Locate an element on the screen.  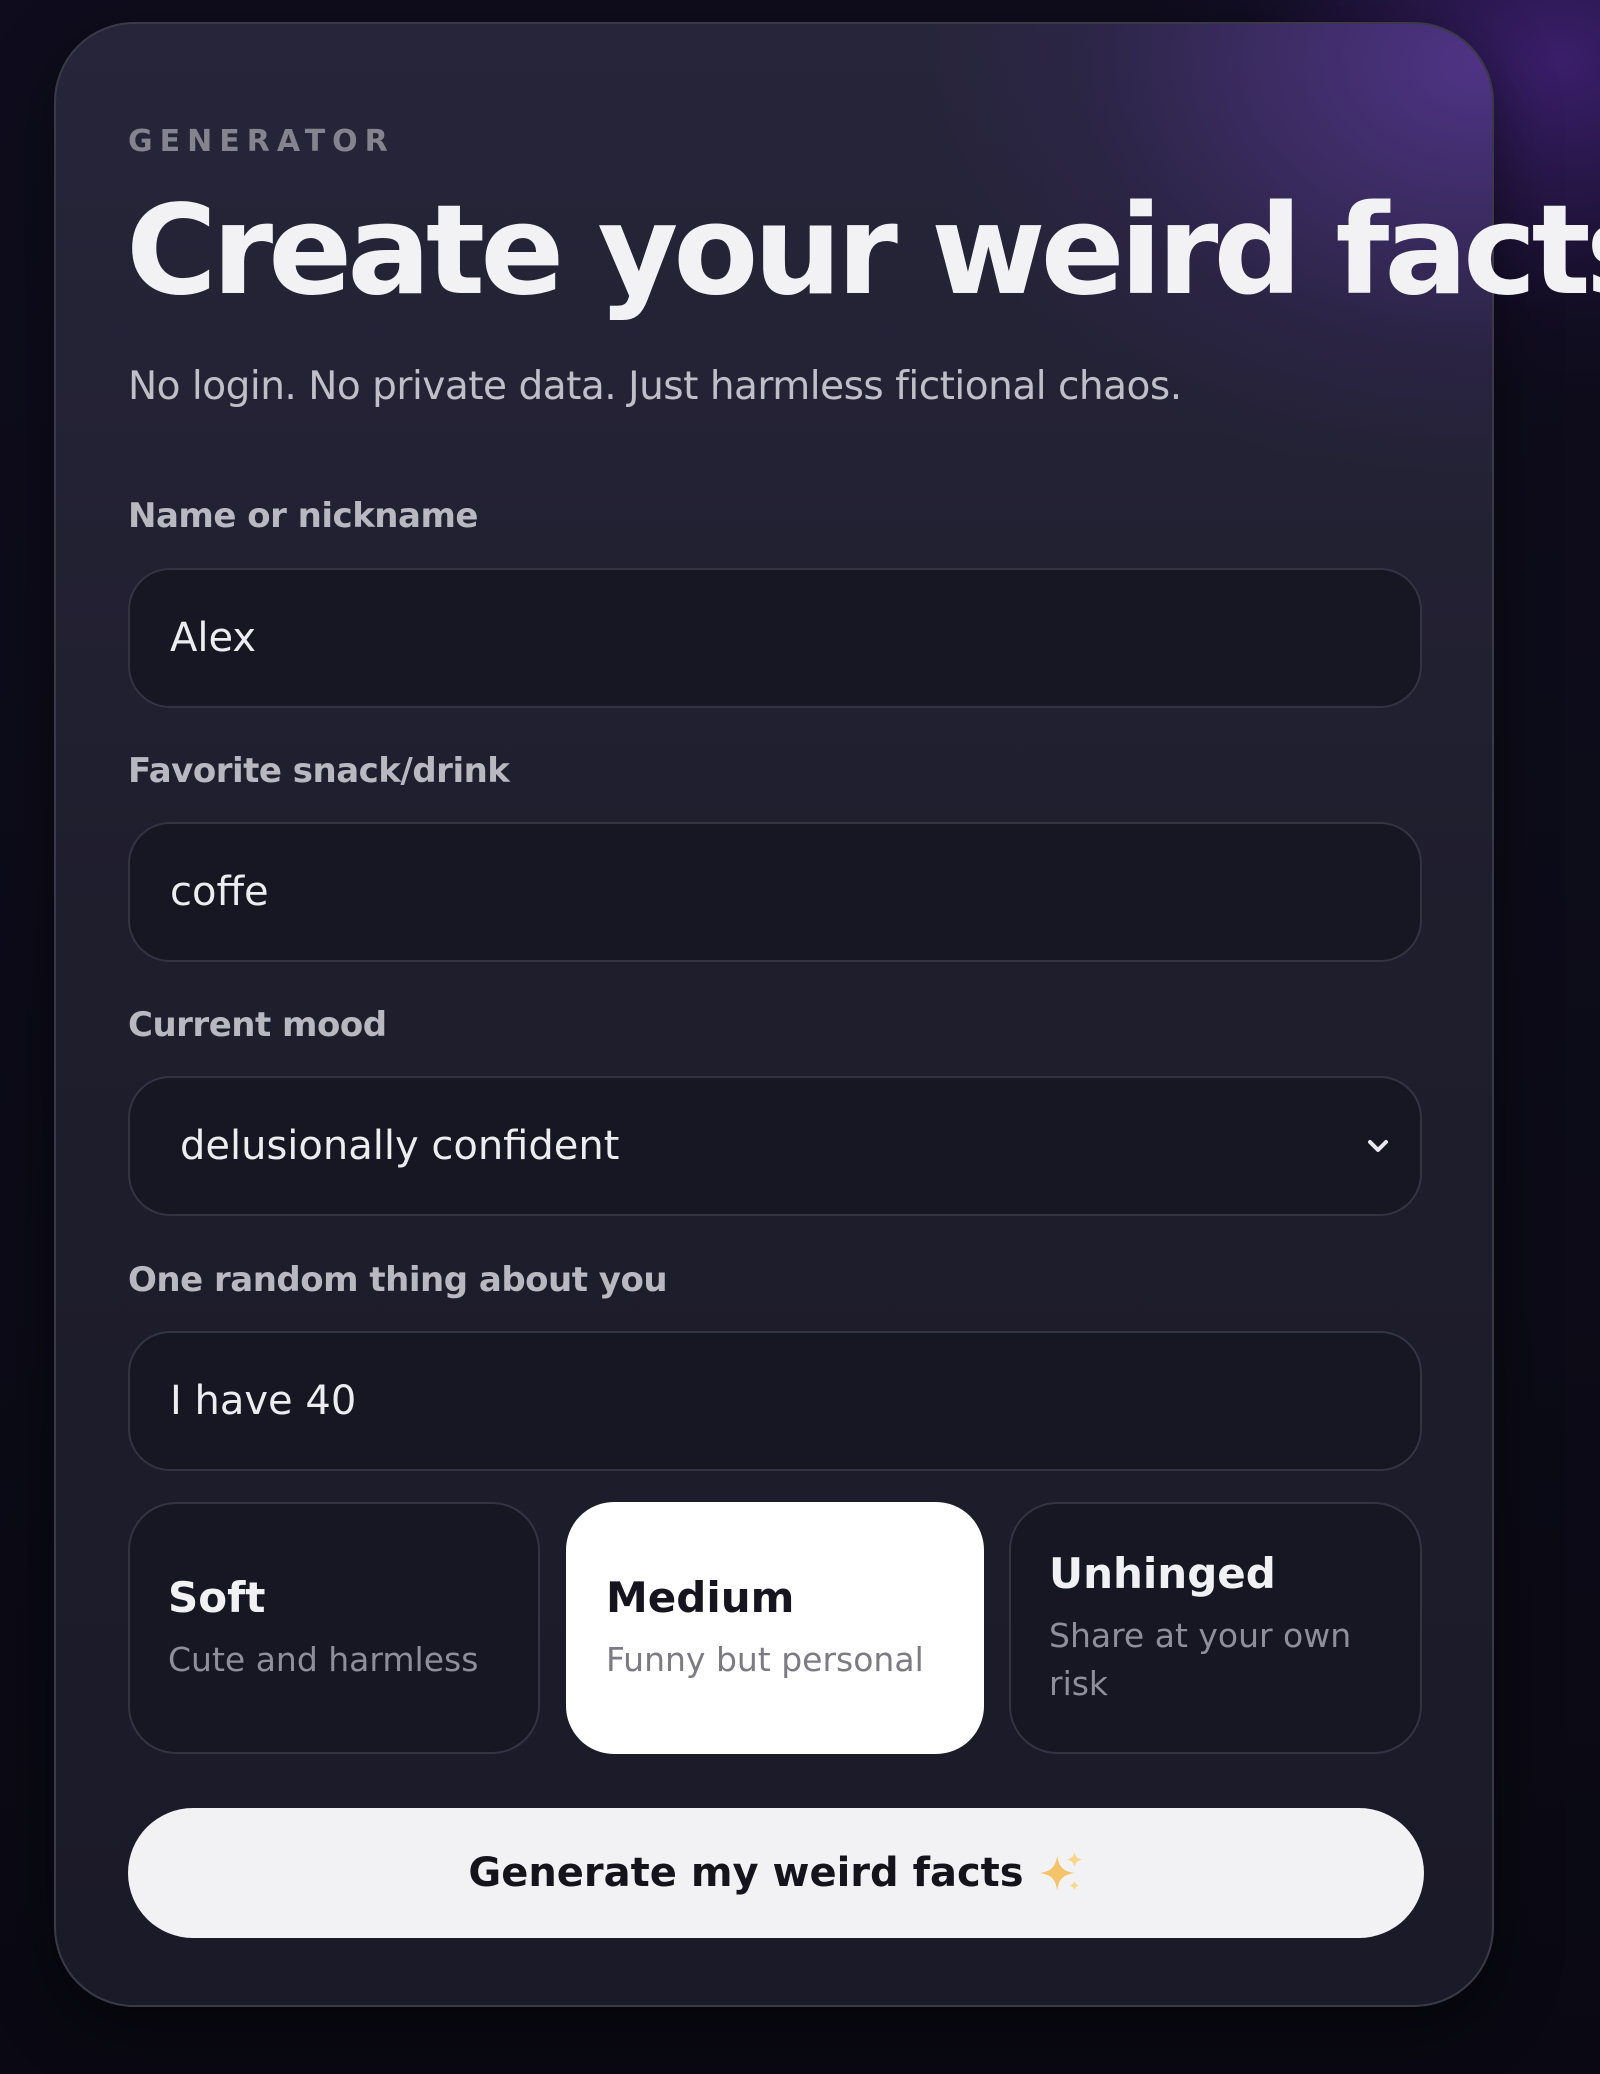
random-thing-label: One random thing about you is located at coordinates (398, 1280).